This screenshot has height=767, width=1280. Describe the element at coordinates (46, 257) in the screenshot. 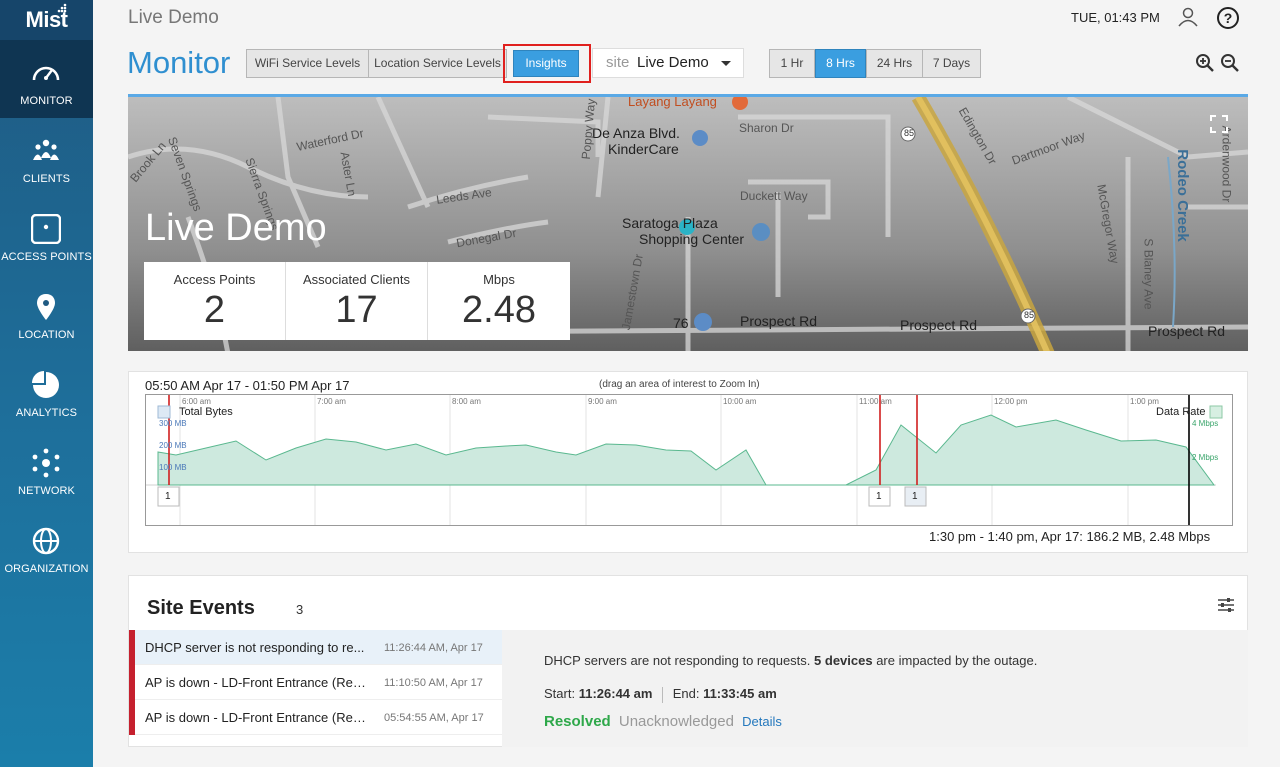

I see `sidebar-item-label: ACCESS POINTS` at that location.